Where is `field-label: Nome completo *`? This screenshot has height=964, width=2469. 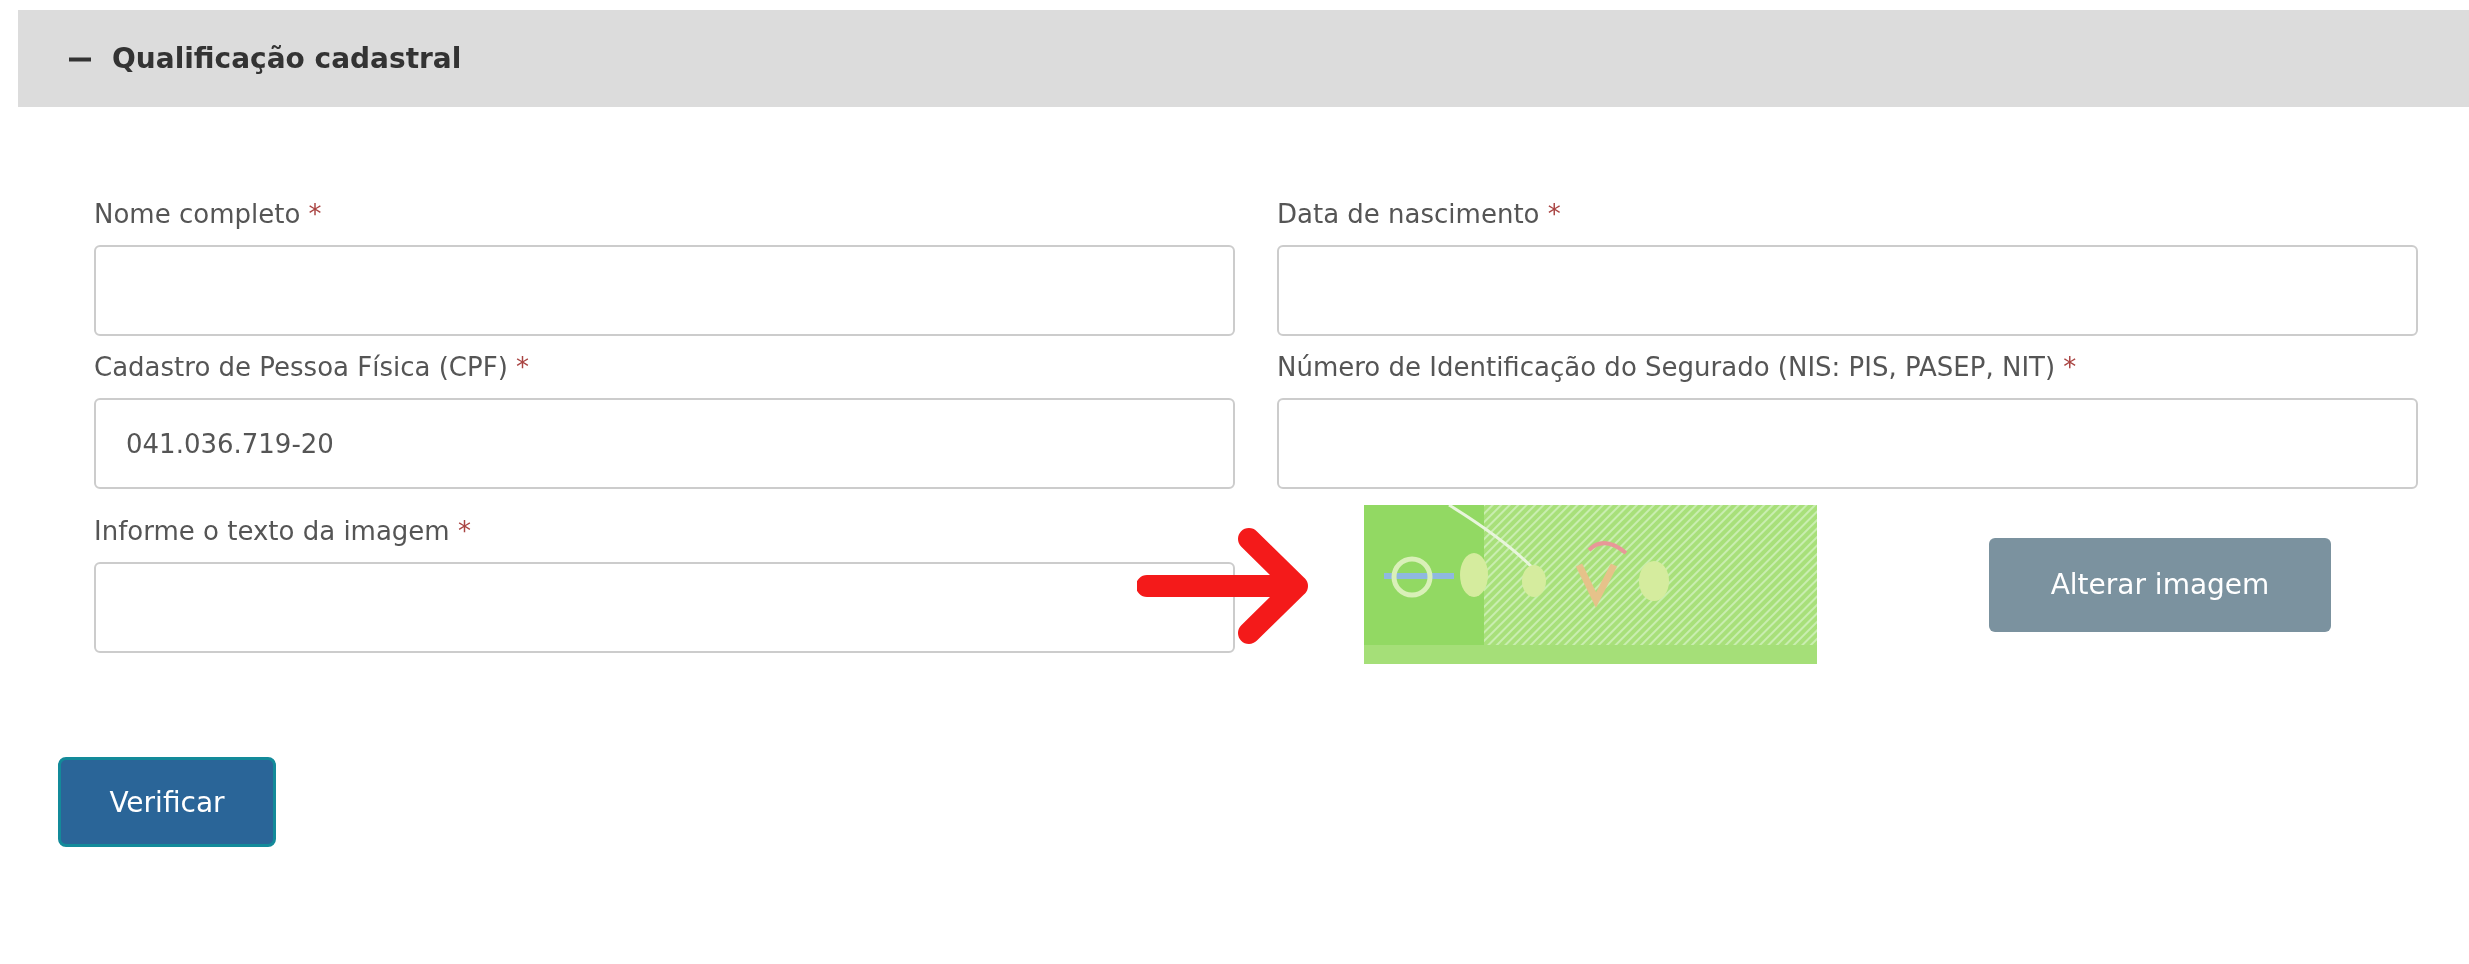
field-label: Nome completo * is located at coordinates (208, 215).